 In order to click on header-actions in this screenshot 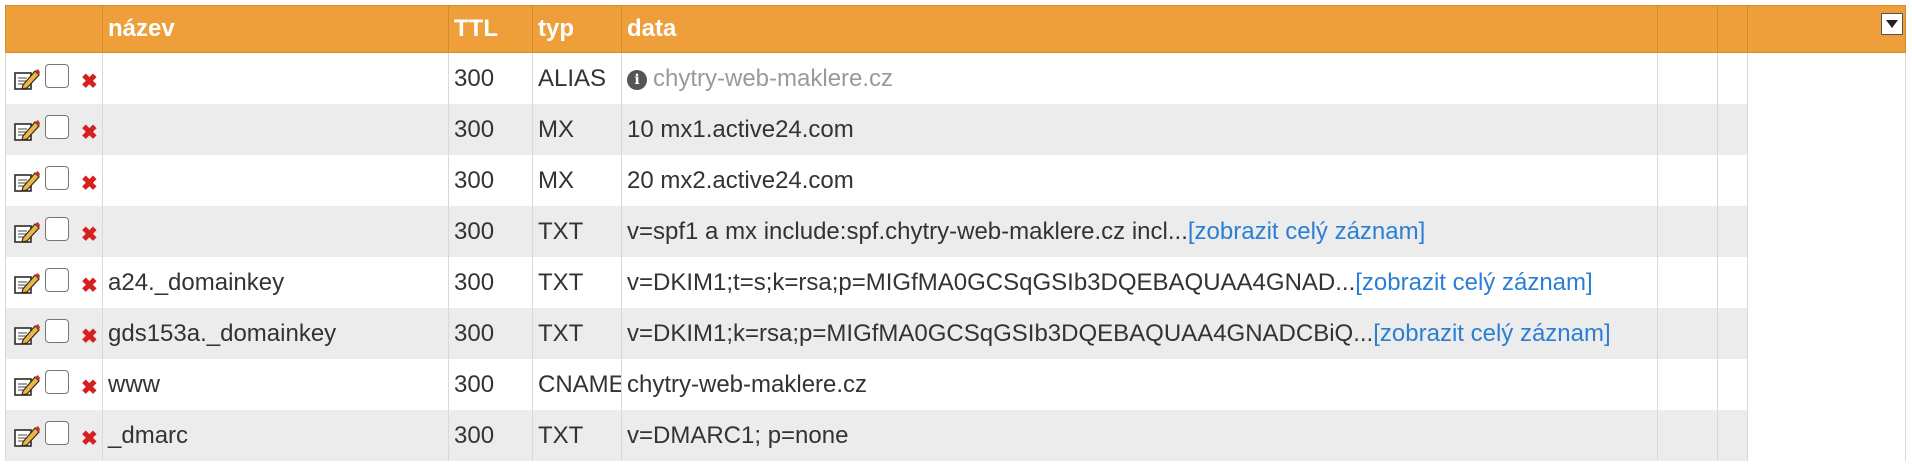, I will do `click(54, 29)`.